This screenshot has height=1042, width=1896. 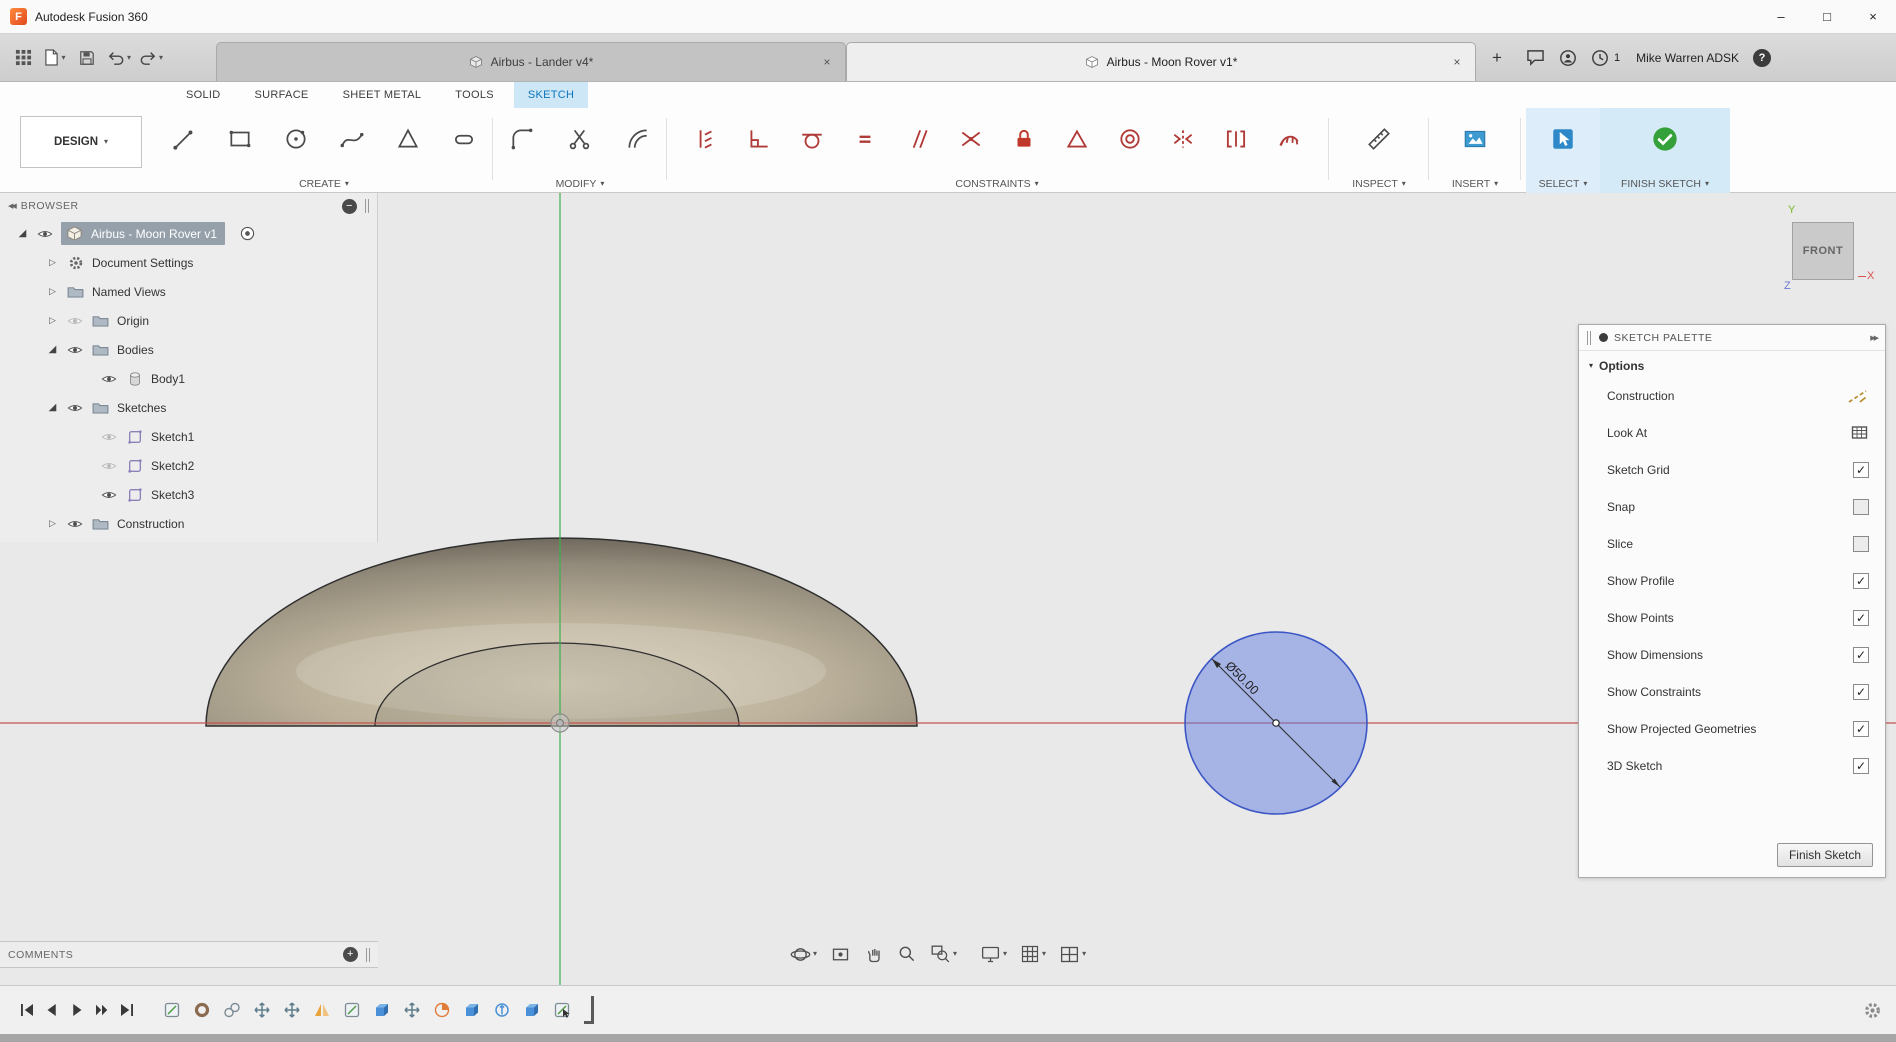 What do you see at coordinates (1859, 433) in the screenshot?
I see `look-at-icon` at bounding box center [1859, 433].